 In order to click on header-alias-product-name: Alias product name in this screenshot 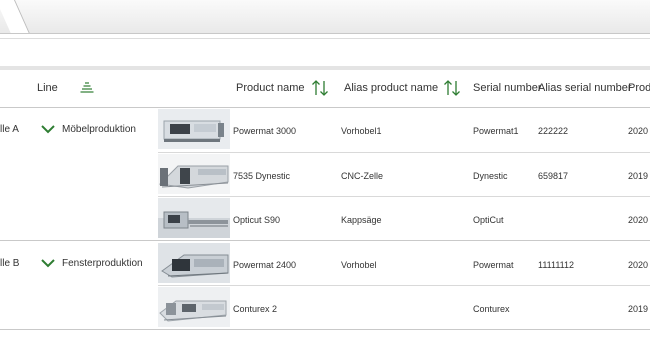, I will do `click(391, 88)`.